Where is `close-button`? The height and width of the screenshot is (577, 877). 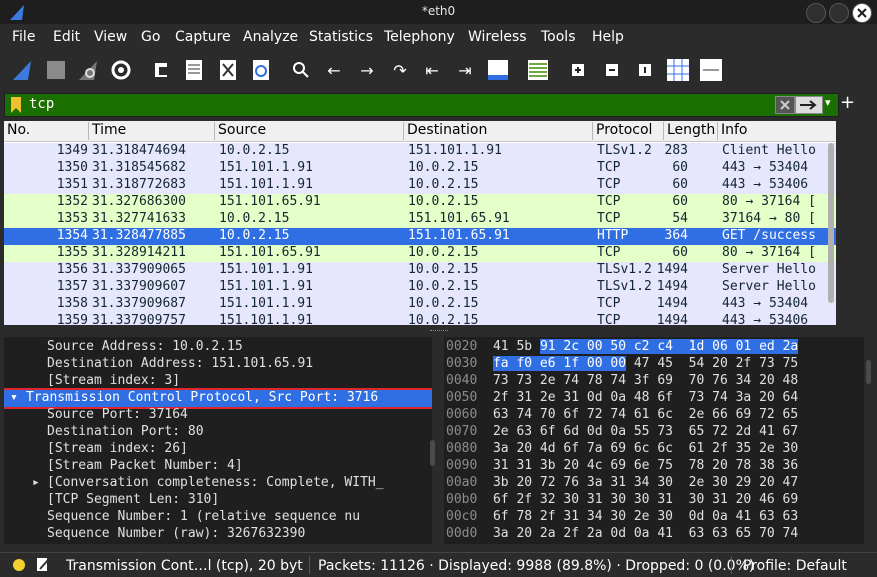
close-button is located at coordinates (862, 13).